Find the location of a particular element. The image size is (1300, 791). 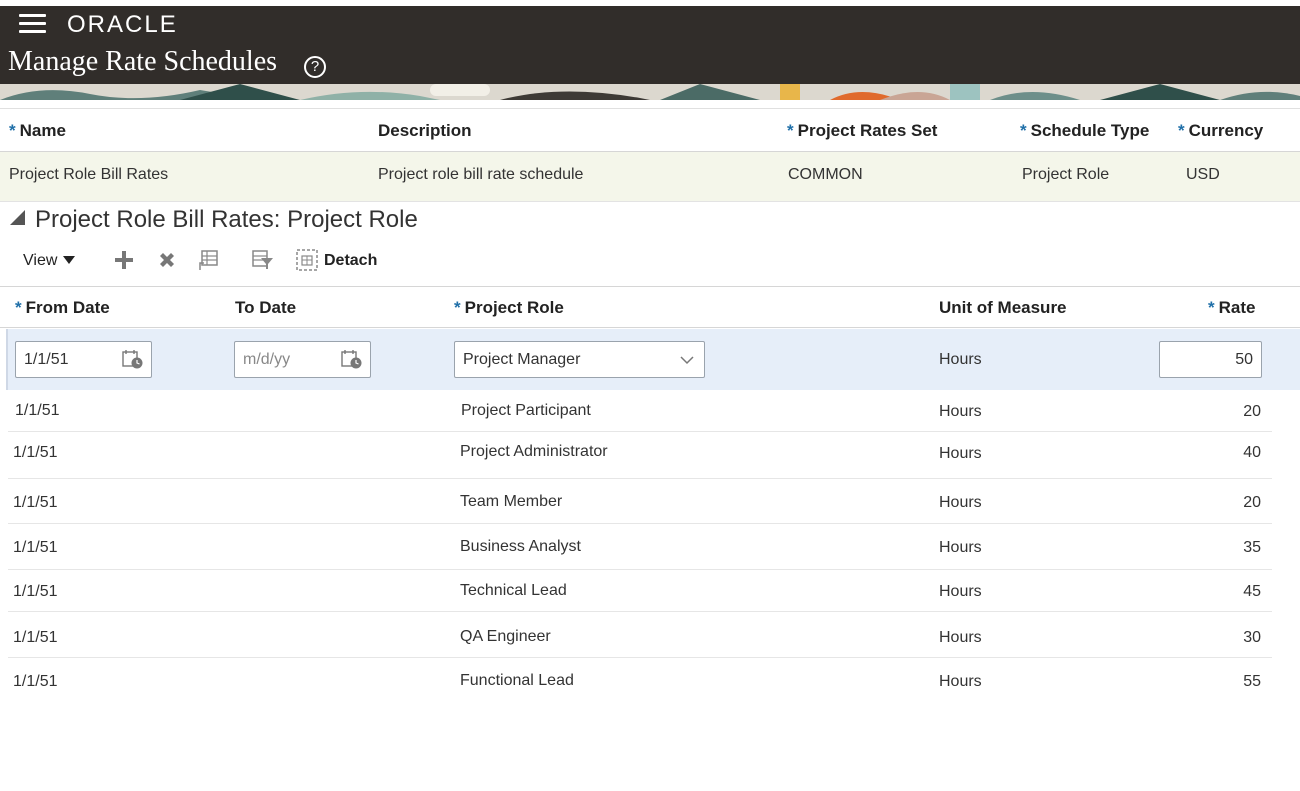

rate: 35 is located at coordinates (1252, 547).